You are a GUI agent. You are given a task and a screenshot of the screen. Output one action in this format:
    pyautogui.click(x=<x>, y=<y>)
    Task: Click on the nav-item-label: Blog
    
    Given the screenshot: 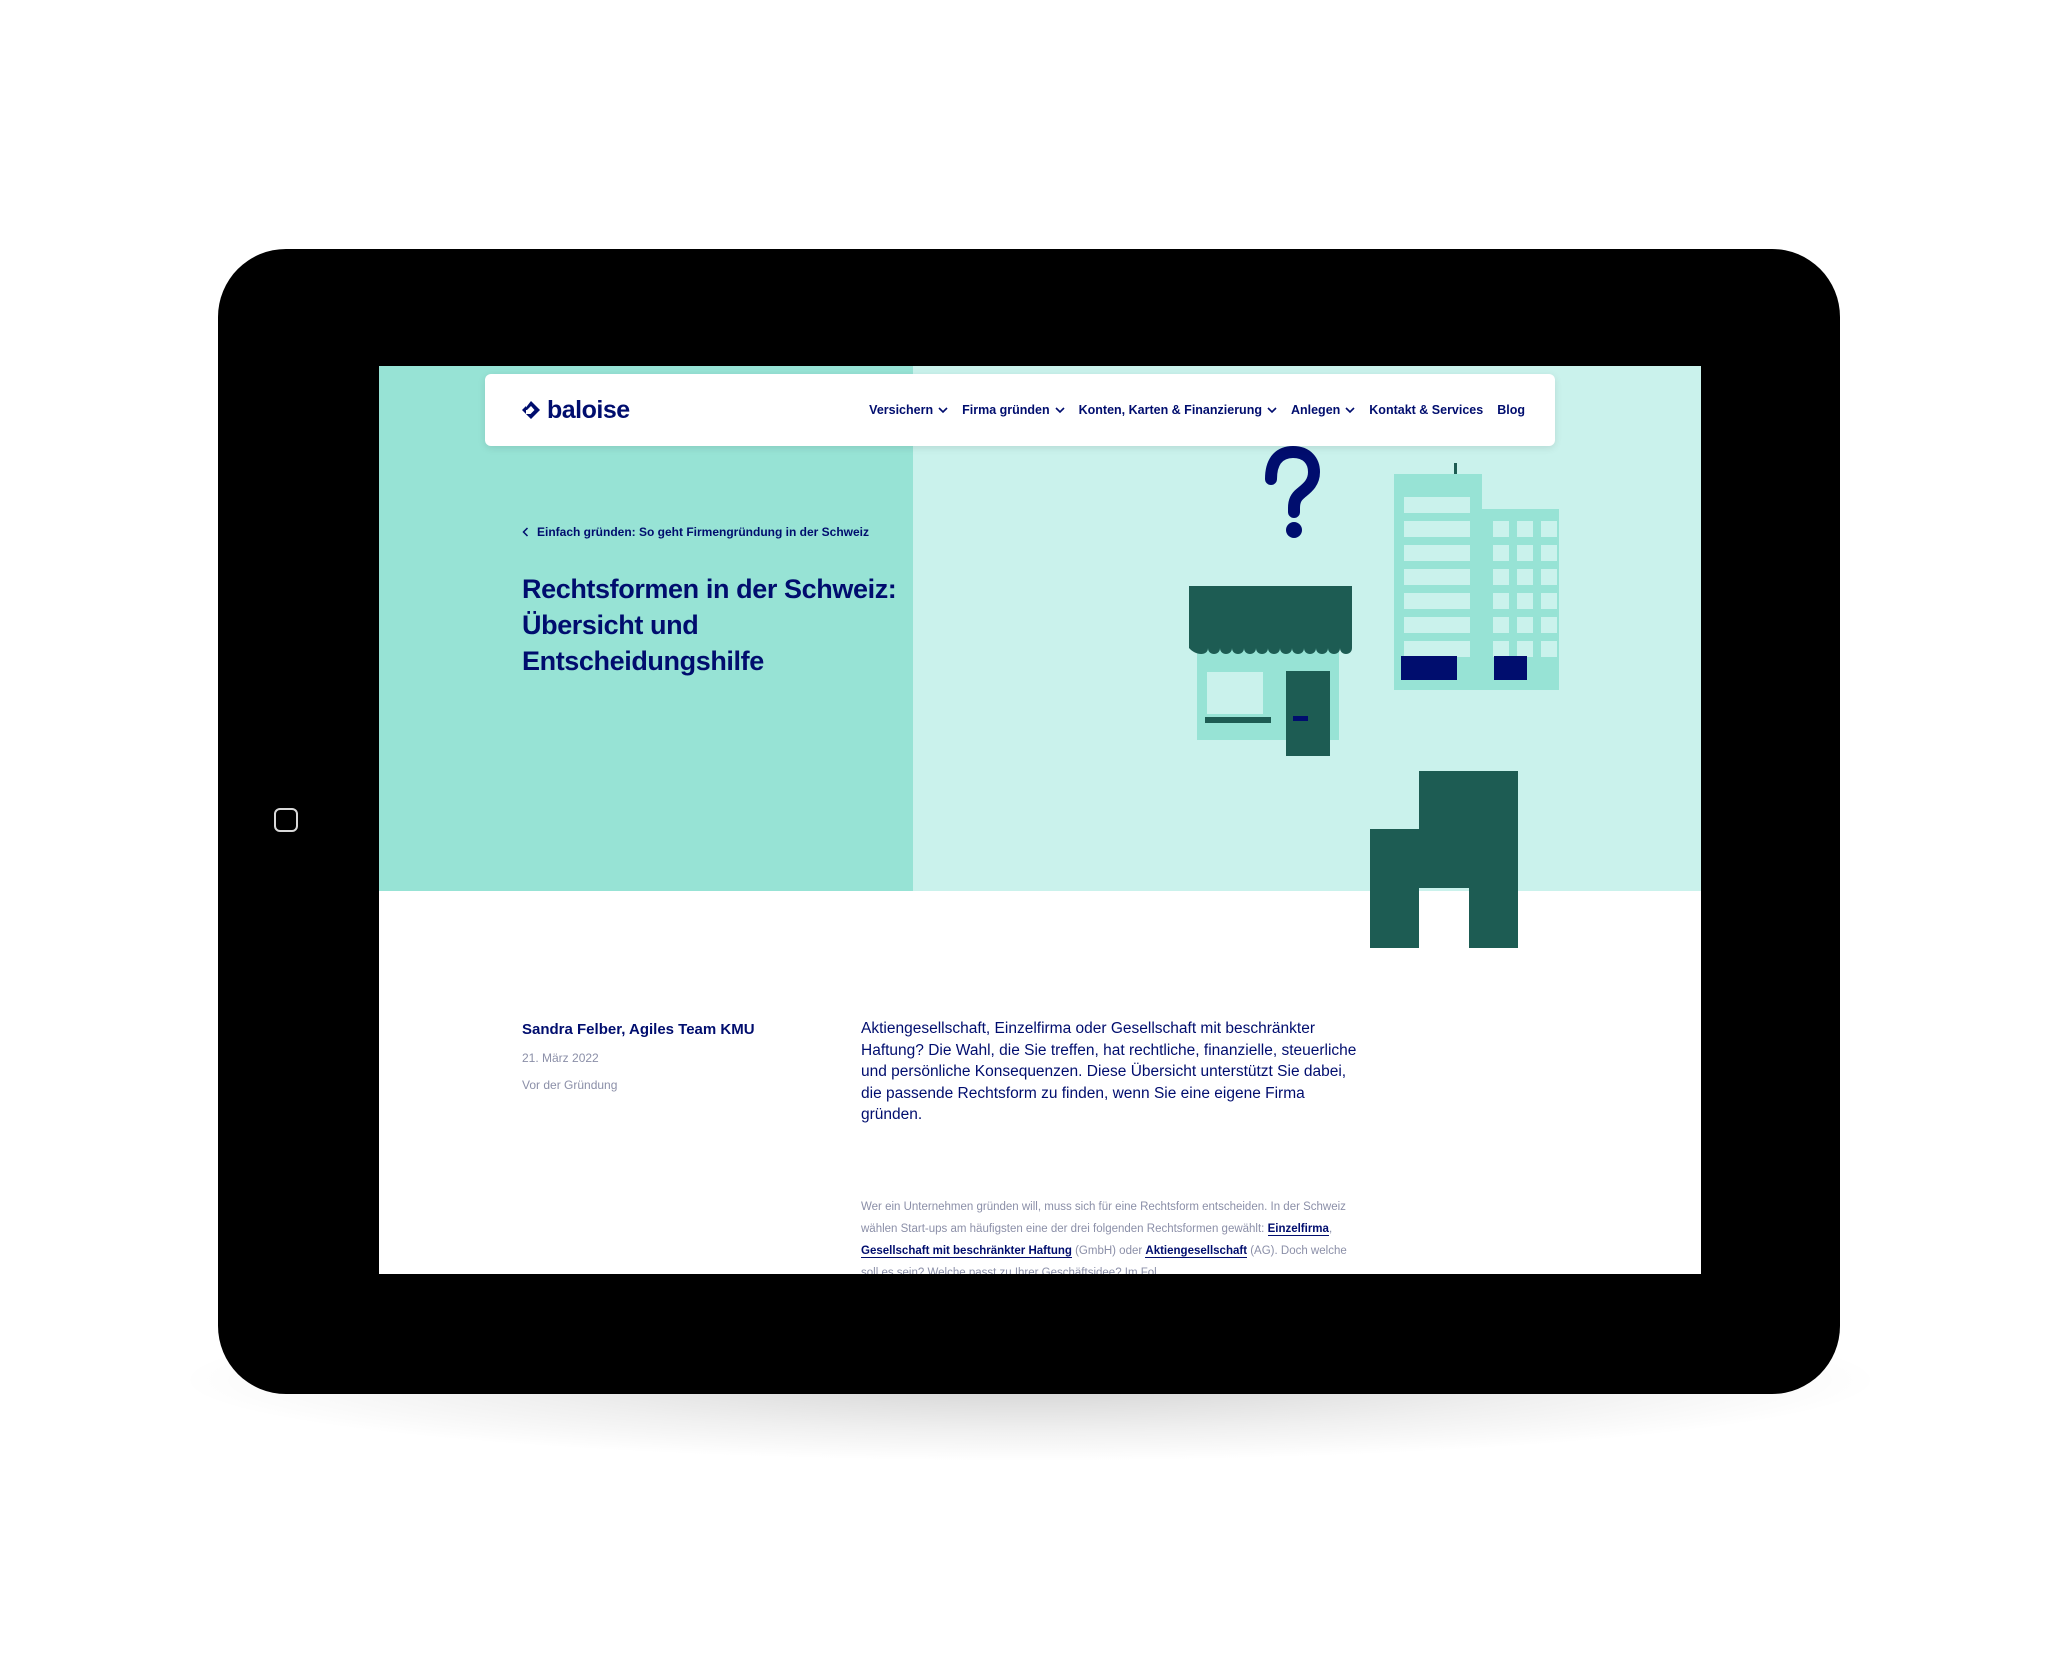 What is the action you would take?
    pyautogui.click(x=1511, y=410)
    